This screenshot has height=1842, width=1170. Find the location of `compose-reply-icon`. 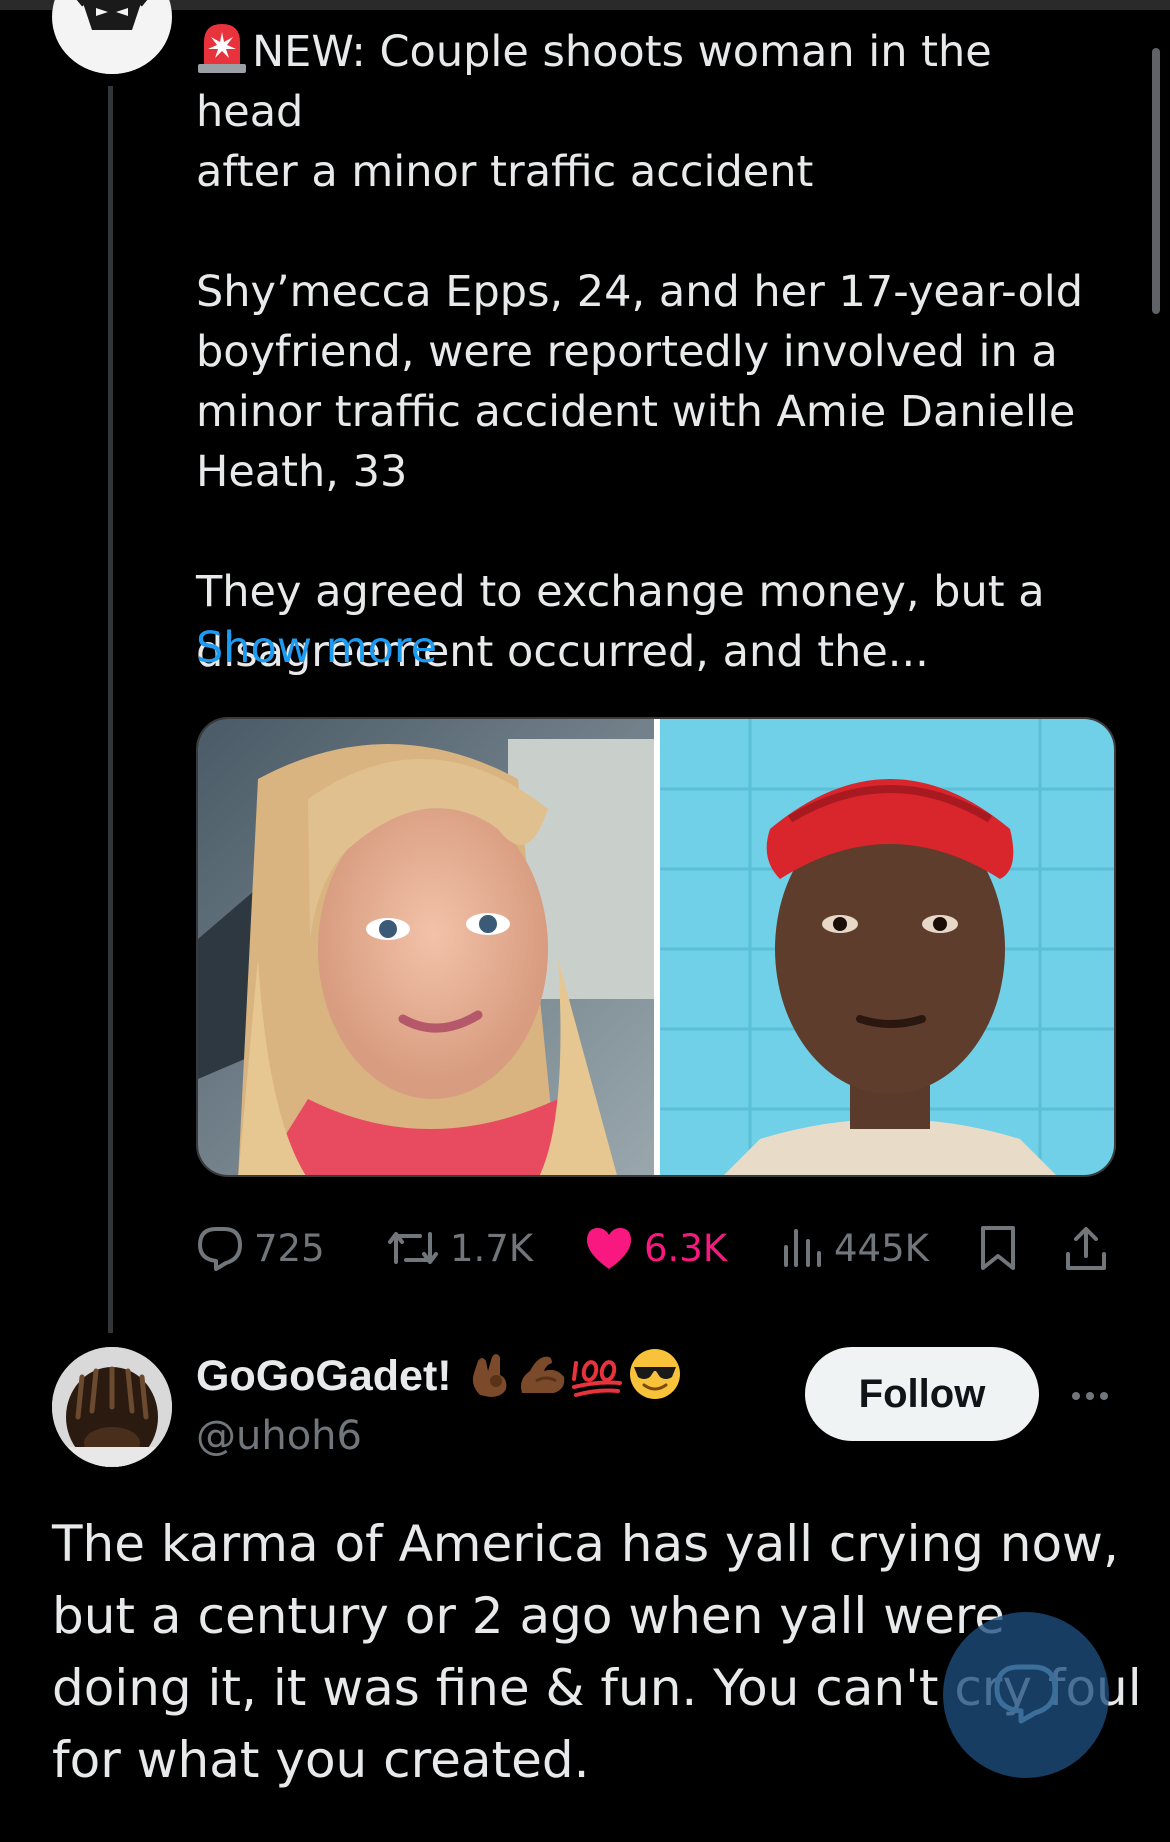

compose-reply-icon is located at coordinates (1026, 1695).